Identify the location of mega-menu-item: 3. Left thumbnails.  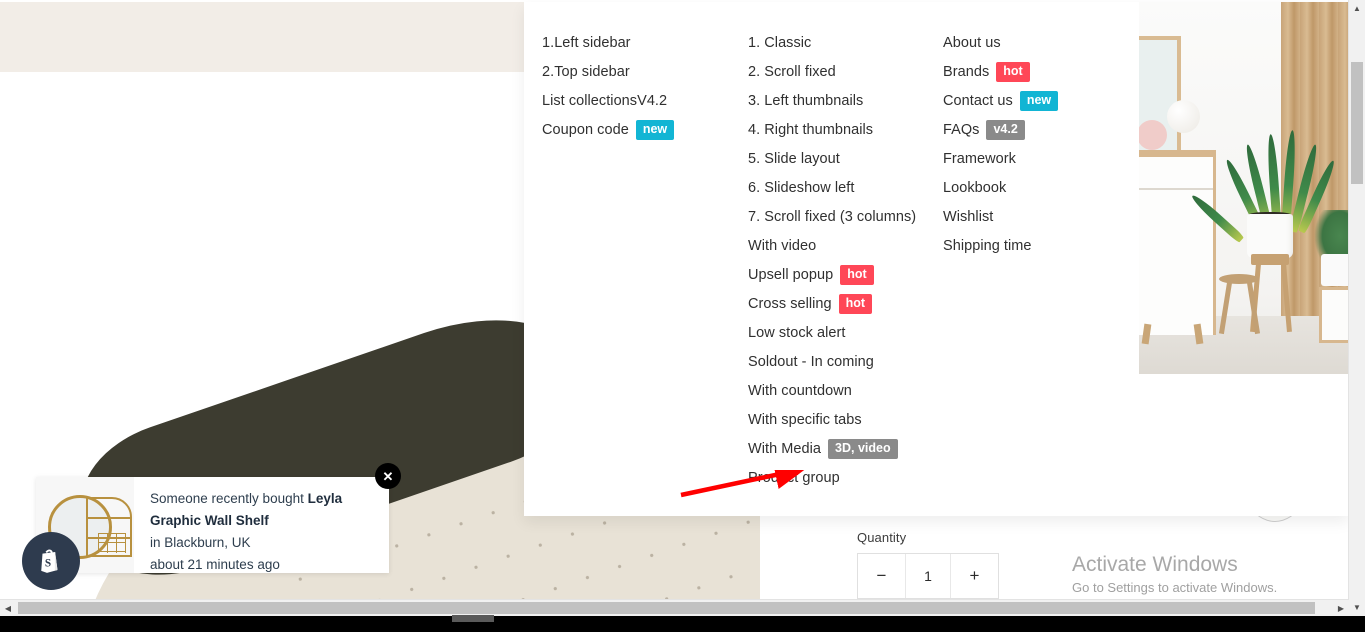
(845, 100).